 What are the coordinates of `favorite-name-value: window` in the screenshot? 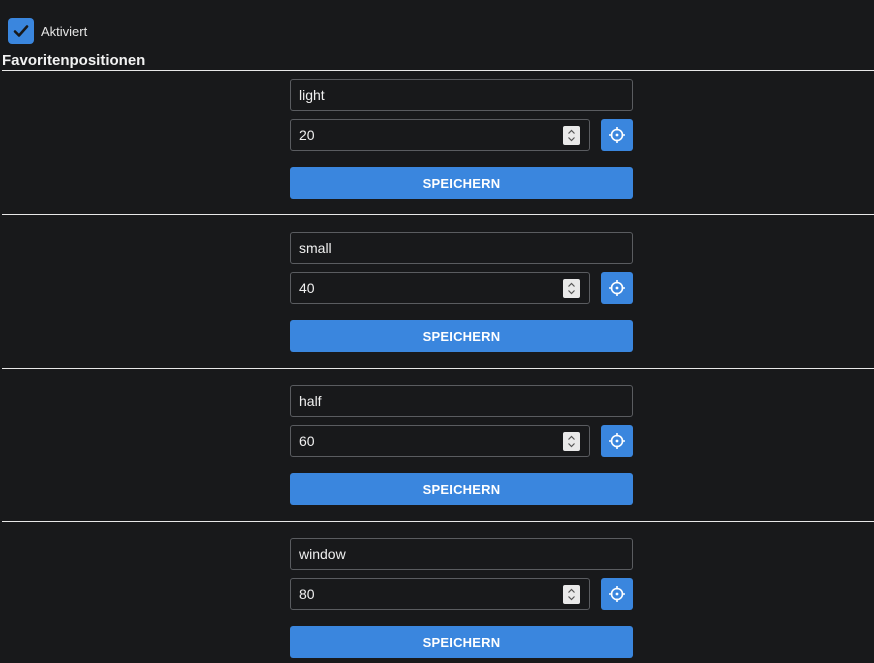 It's located at (322, 554).